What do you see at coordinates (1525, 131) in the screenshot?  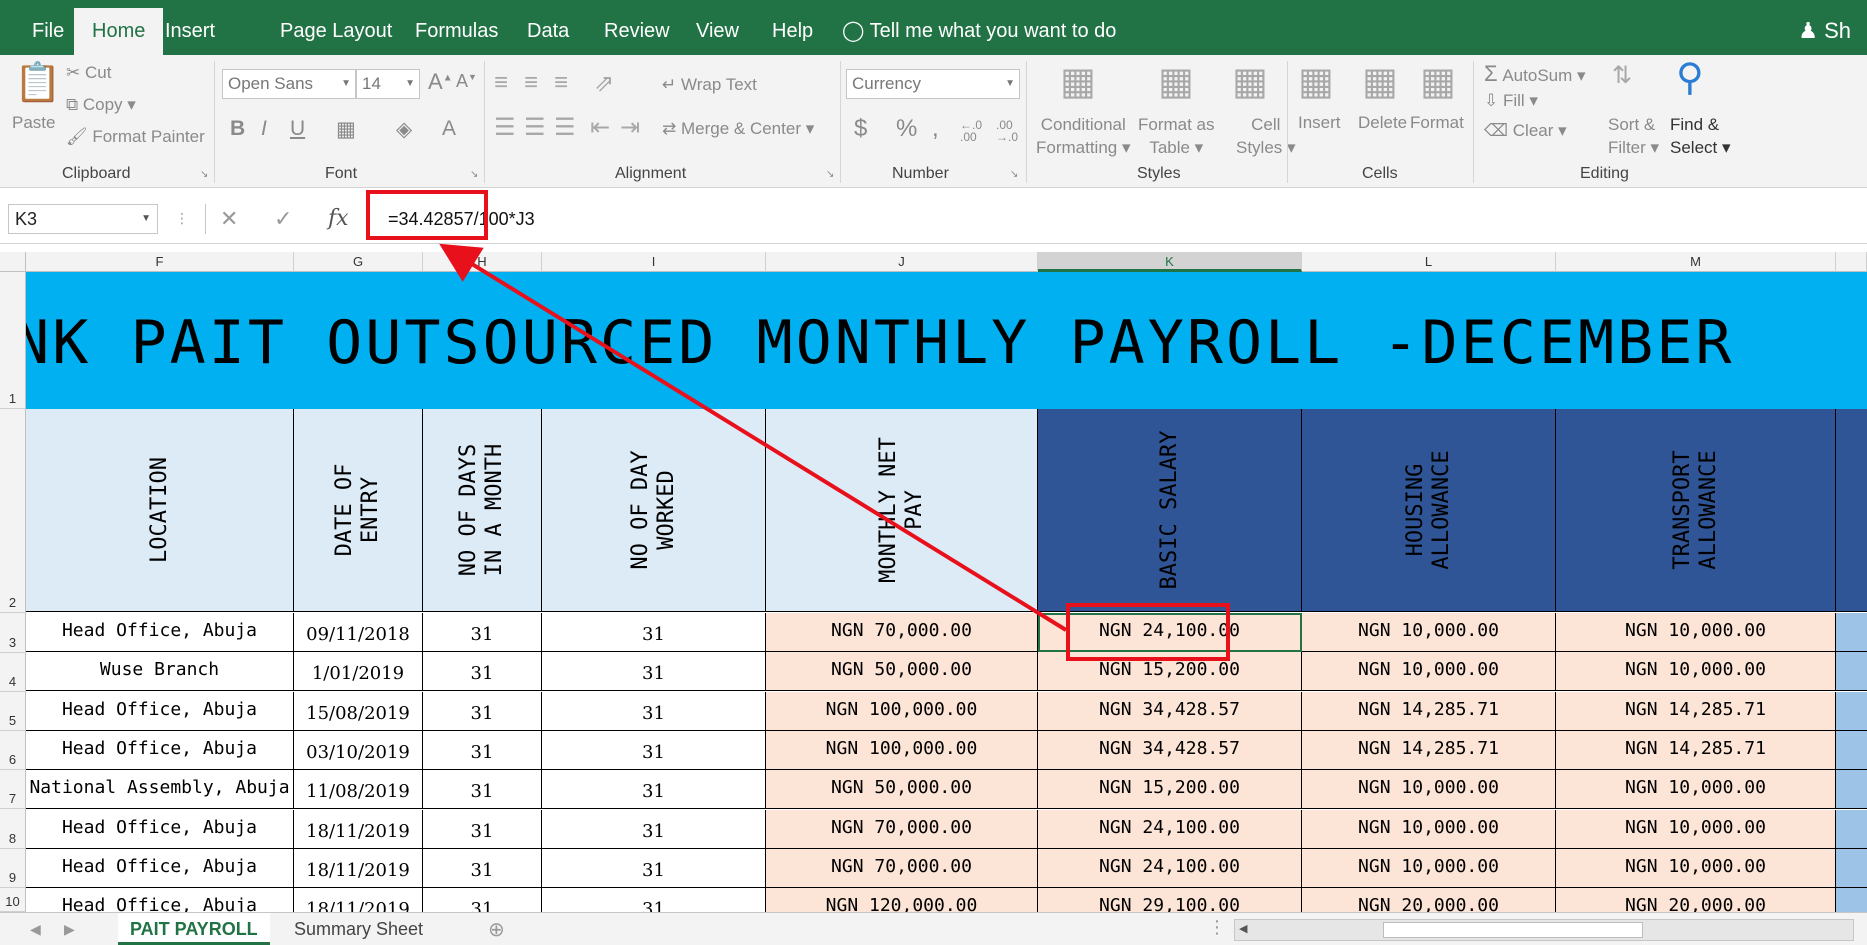 I see `clear-button: ⌫ Clear ▾` at bounding box center [1525, 131].